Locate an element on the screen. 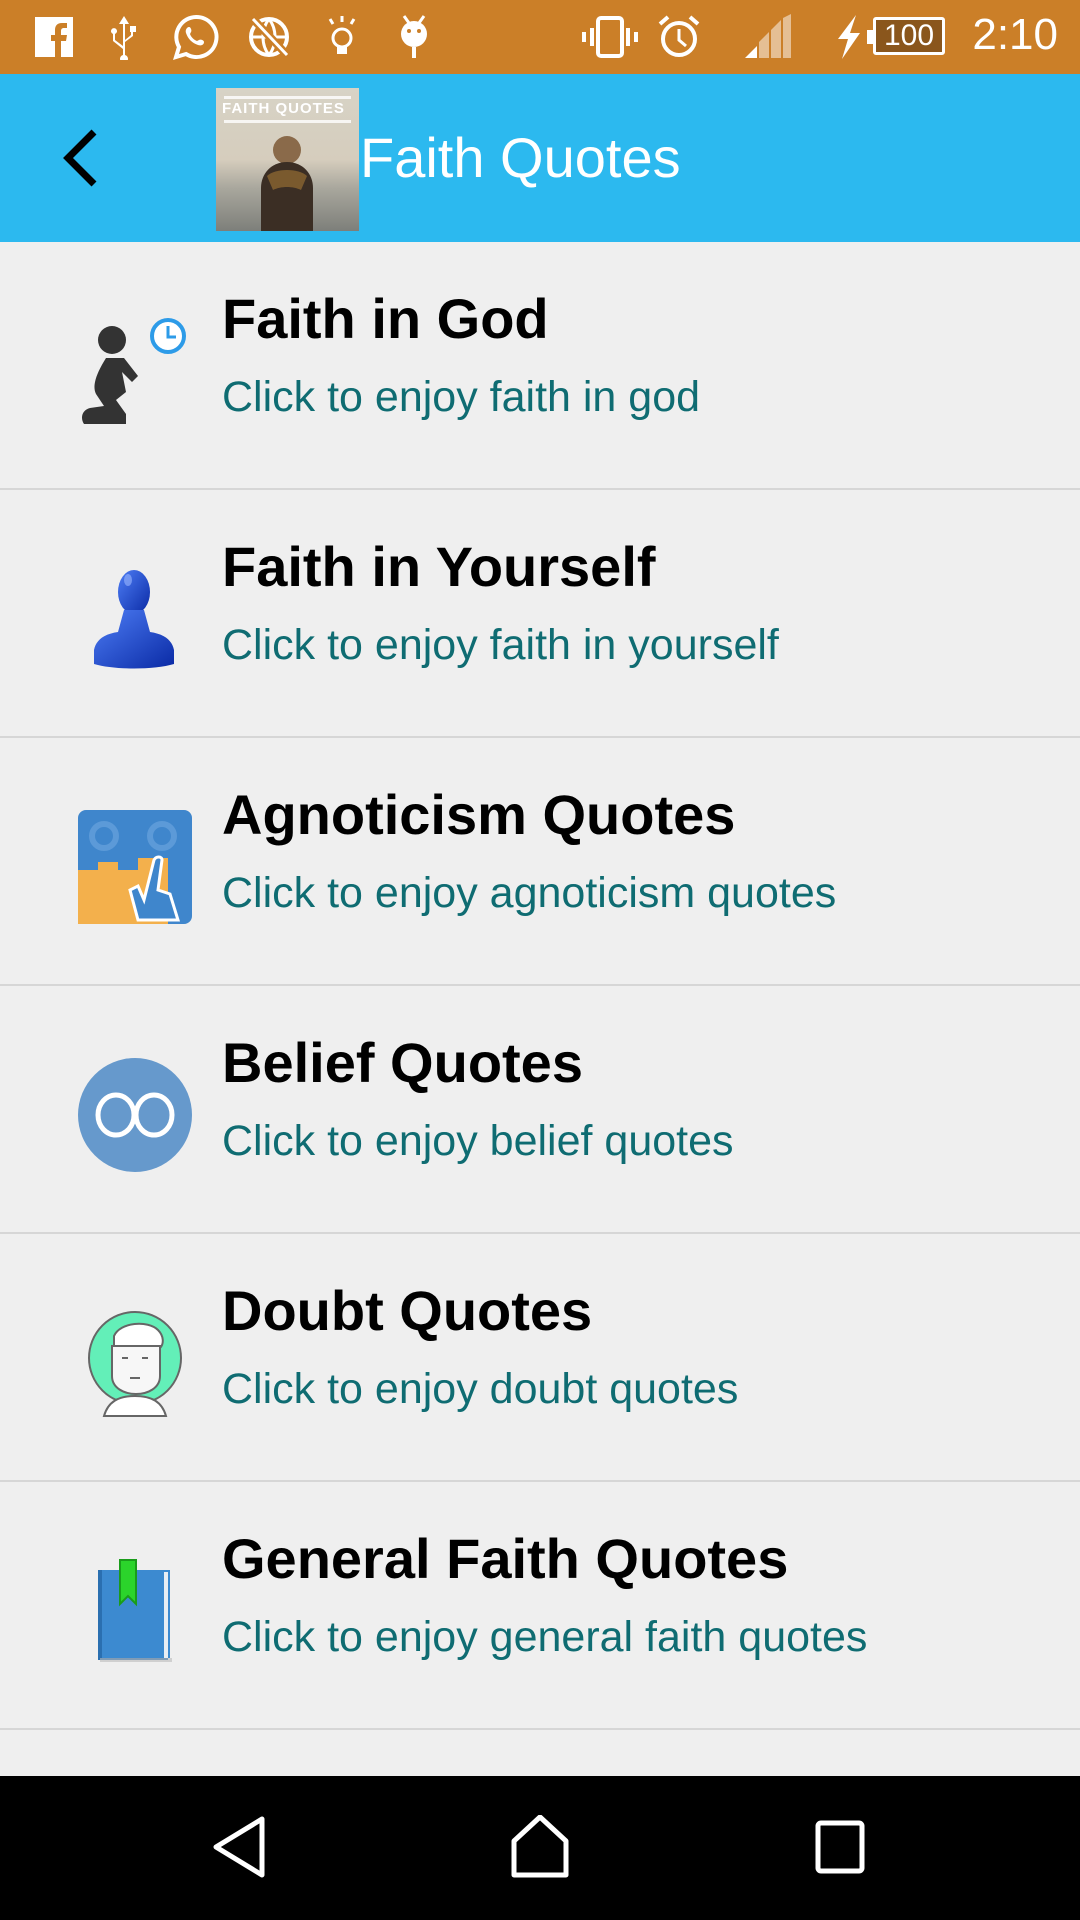 This screenshot has height=1920, width=1080. triangle-back-icon is located at coordinates (239, 1847).